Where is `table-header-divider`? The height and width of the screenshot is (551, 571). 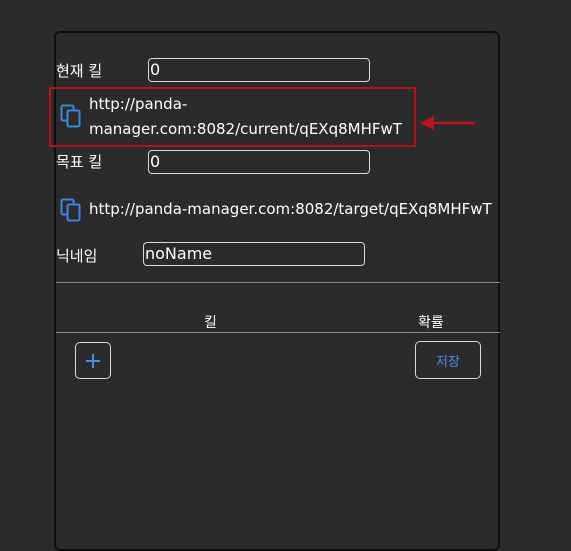 table-header-divider is located at coordinates (278, 332).